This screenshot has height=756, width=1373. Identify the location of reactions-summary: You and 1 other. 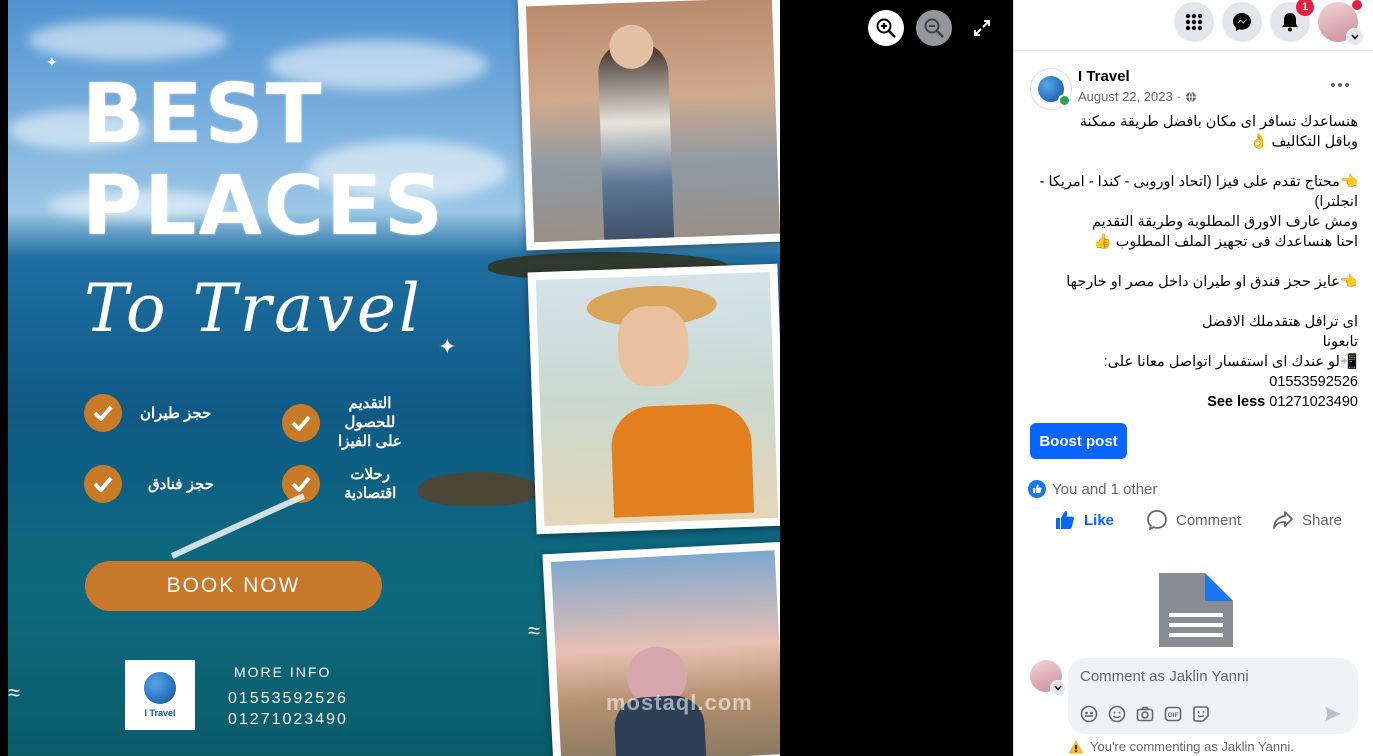
(1092, 489).